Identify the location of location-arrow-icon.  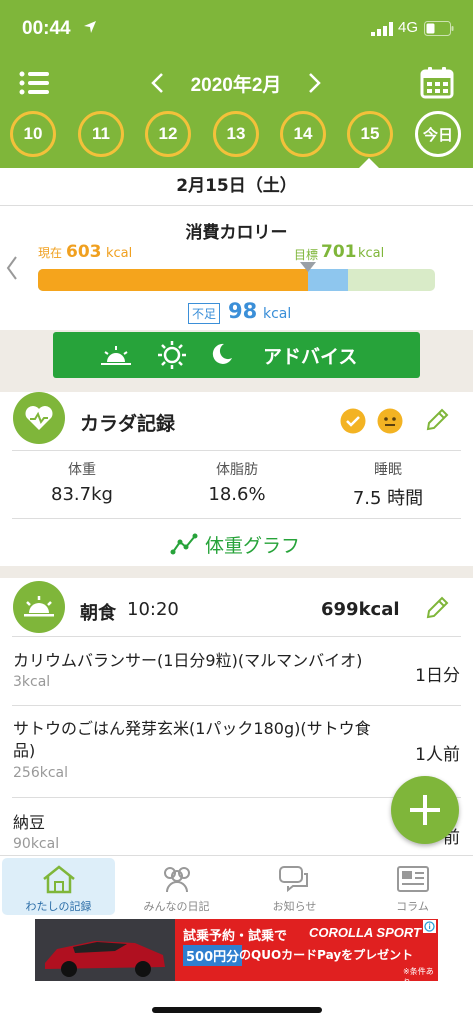
(90, 27).